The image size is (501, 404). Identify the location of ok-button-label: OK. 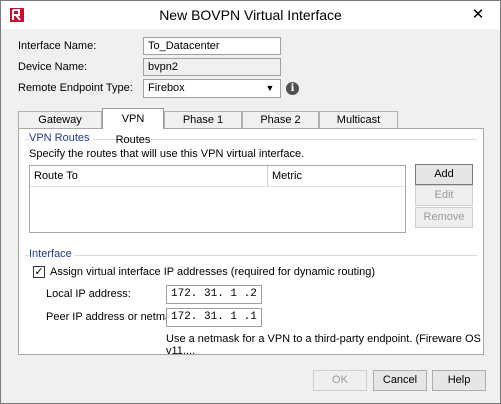
(340, 380).